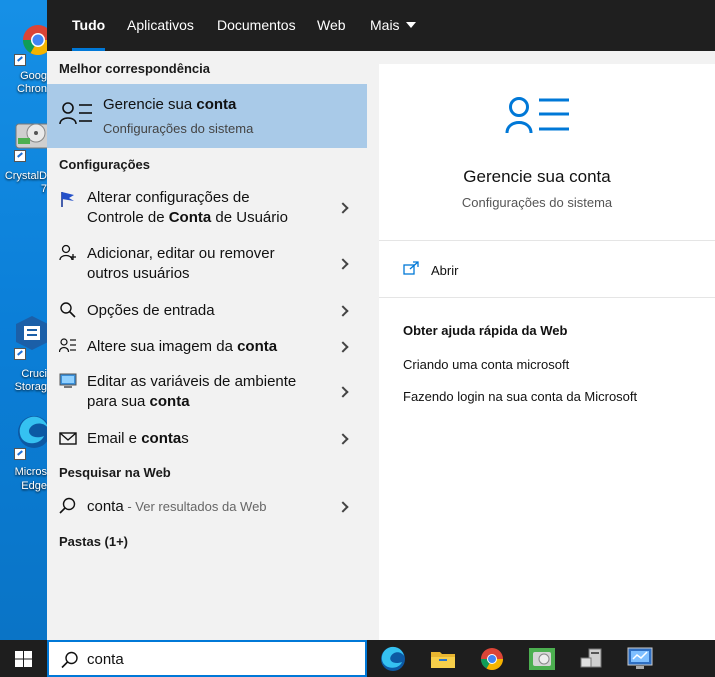 This screenshot has height=677, width=715. I want to click on setting-item-line: Editar as variáveis de ambiente, so click(192, 381).